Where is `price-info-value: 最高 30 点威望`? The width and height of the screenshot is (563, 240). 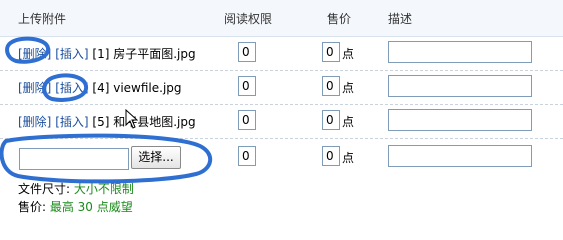
price-info-value: 最高 30 点威望 is located at coordinates (91, 207).